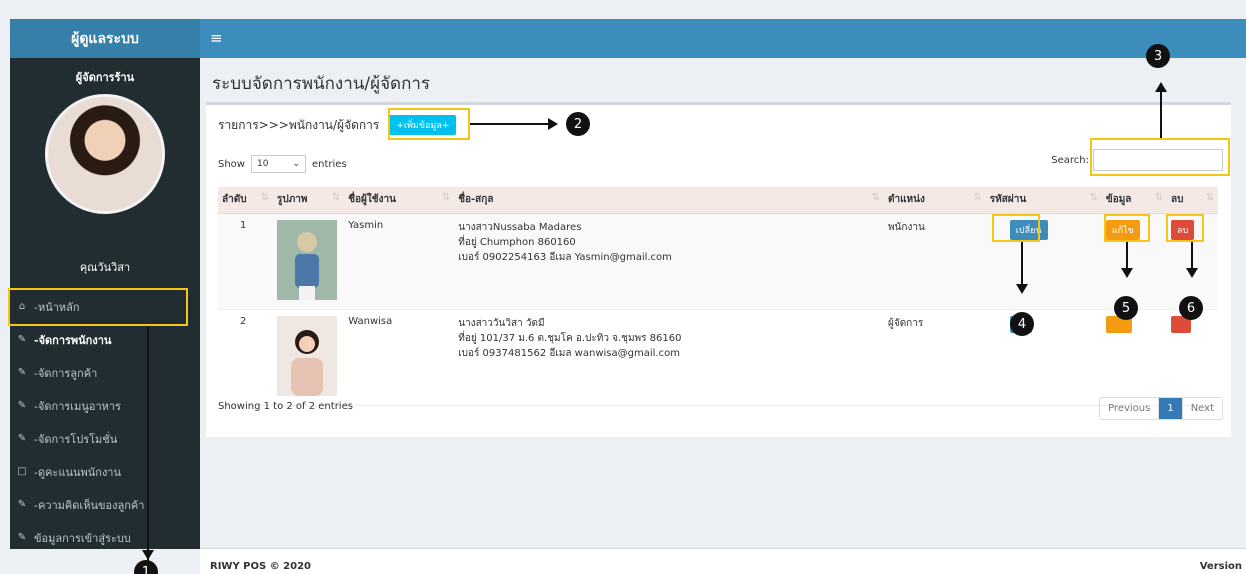 This screenshot has width=1246, height=574. What do you see at coordinates (105, 372) in the screenshot?
I see `sidebar-item-manage-customers: ✎ -จัดการลูกค้า` at bounding box center [105, 372].